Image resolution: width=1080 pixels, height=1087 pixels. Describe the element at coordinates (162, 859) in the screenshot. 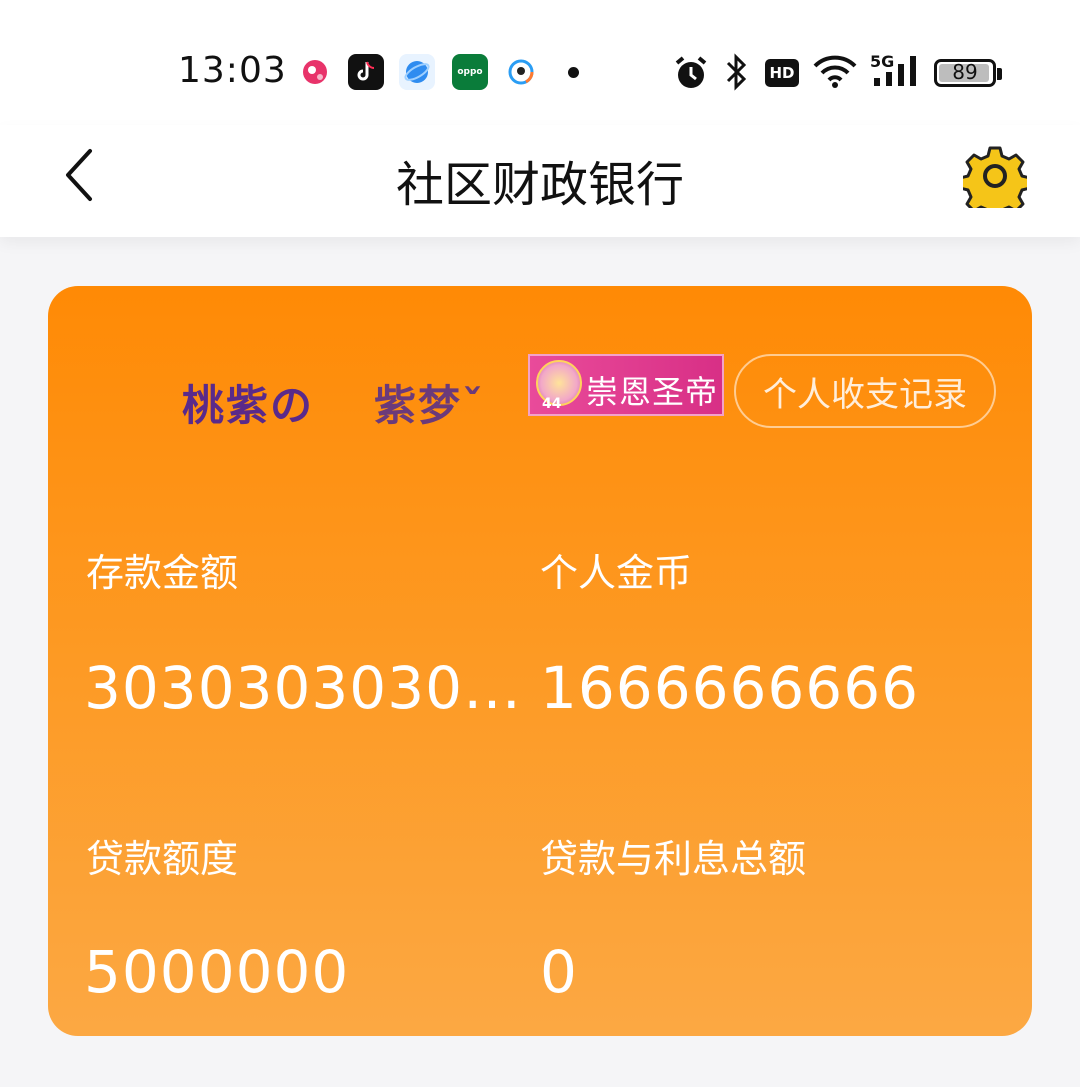

I see `loan-limit-label: 贷款额度` at that location.